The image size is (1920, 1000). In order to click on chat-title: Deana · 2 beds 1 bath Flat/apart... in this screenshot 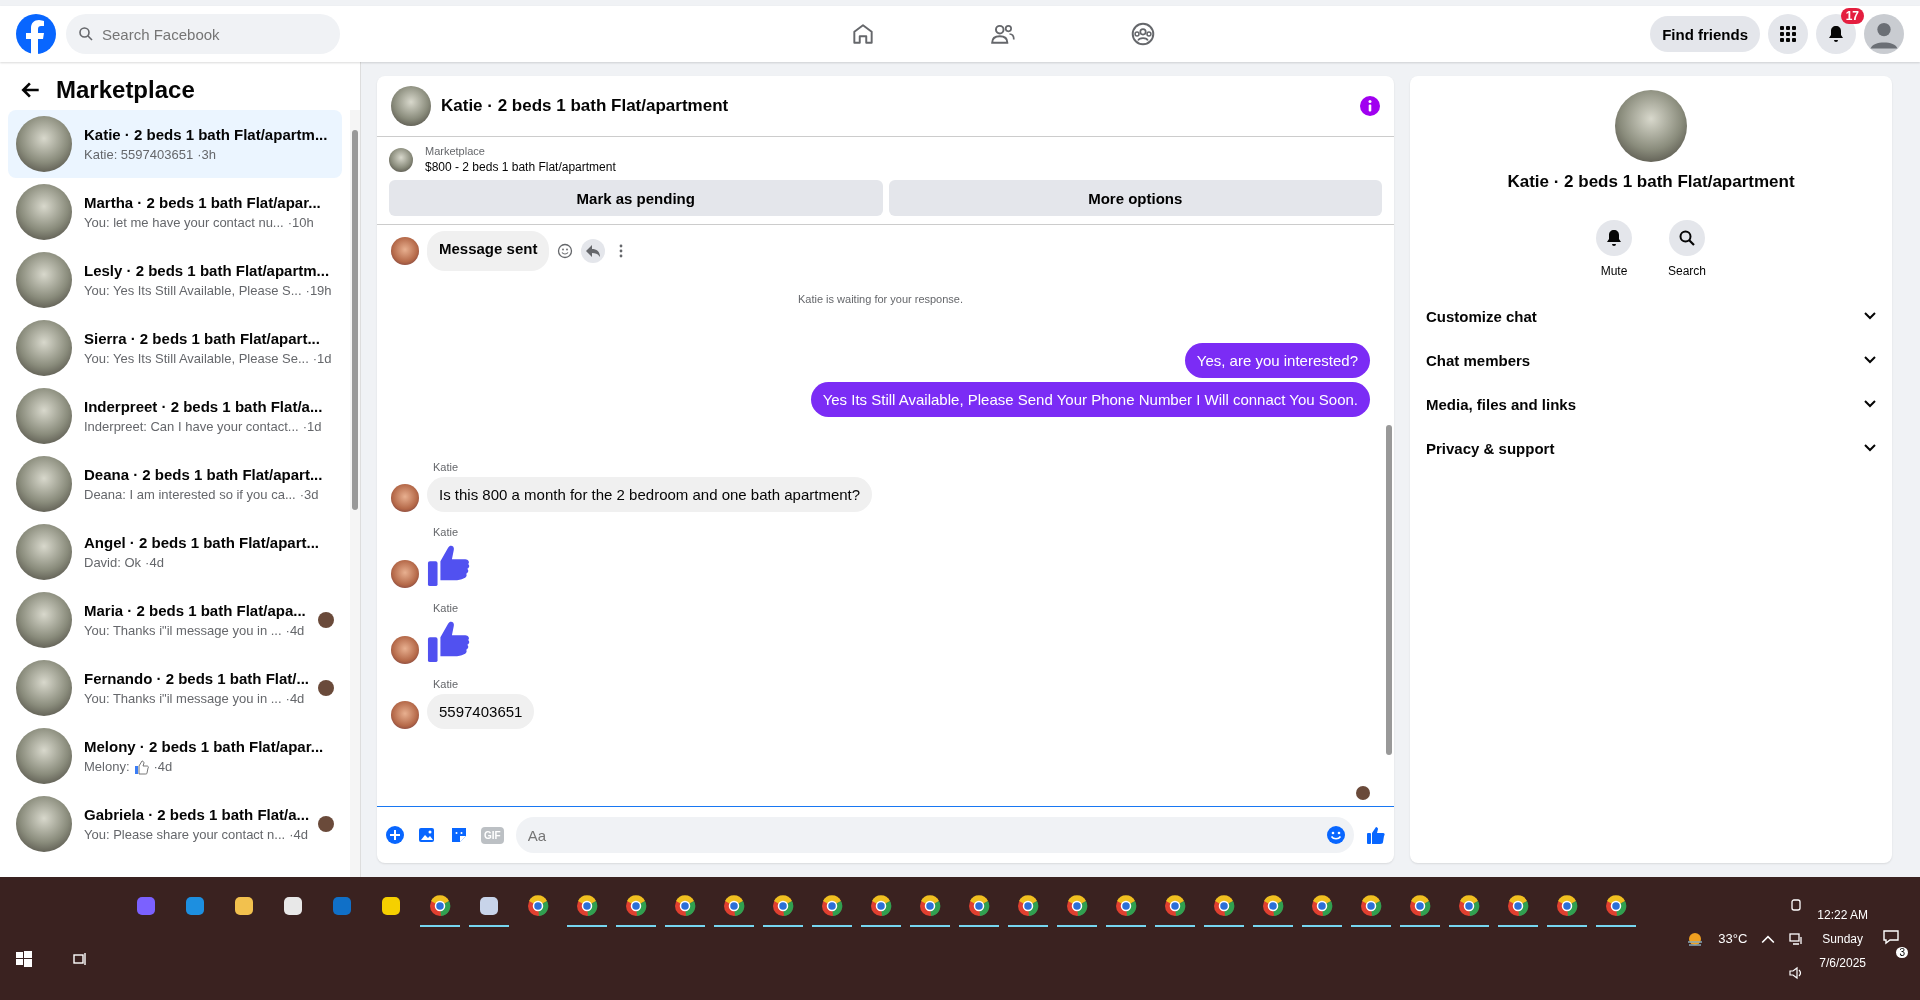, I will do `click(204, 474)`.